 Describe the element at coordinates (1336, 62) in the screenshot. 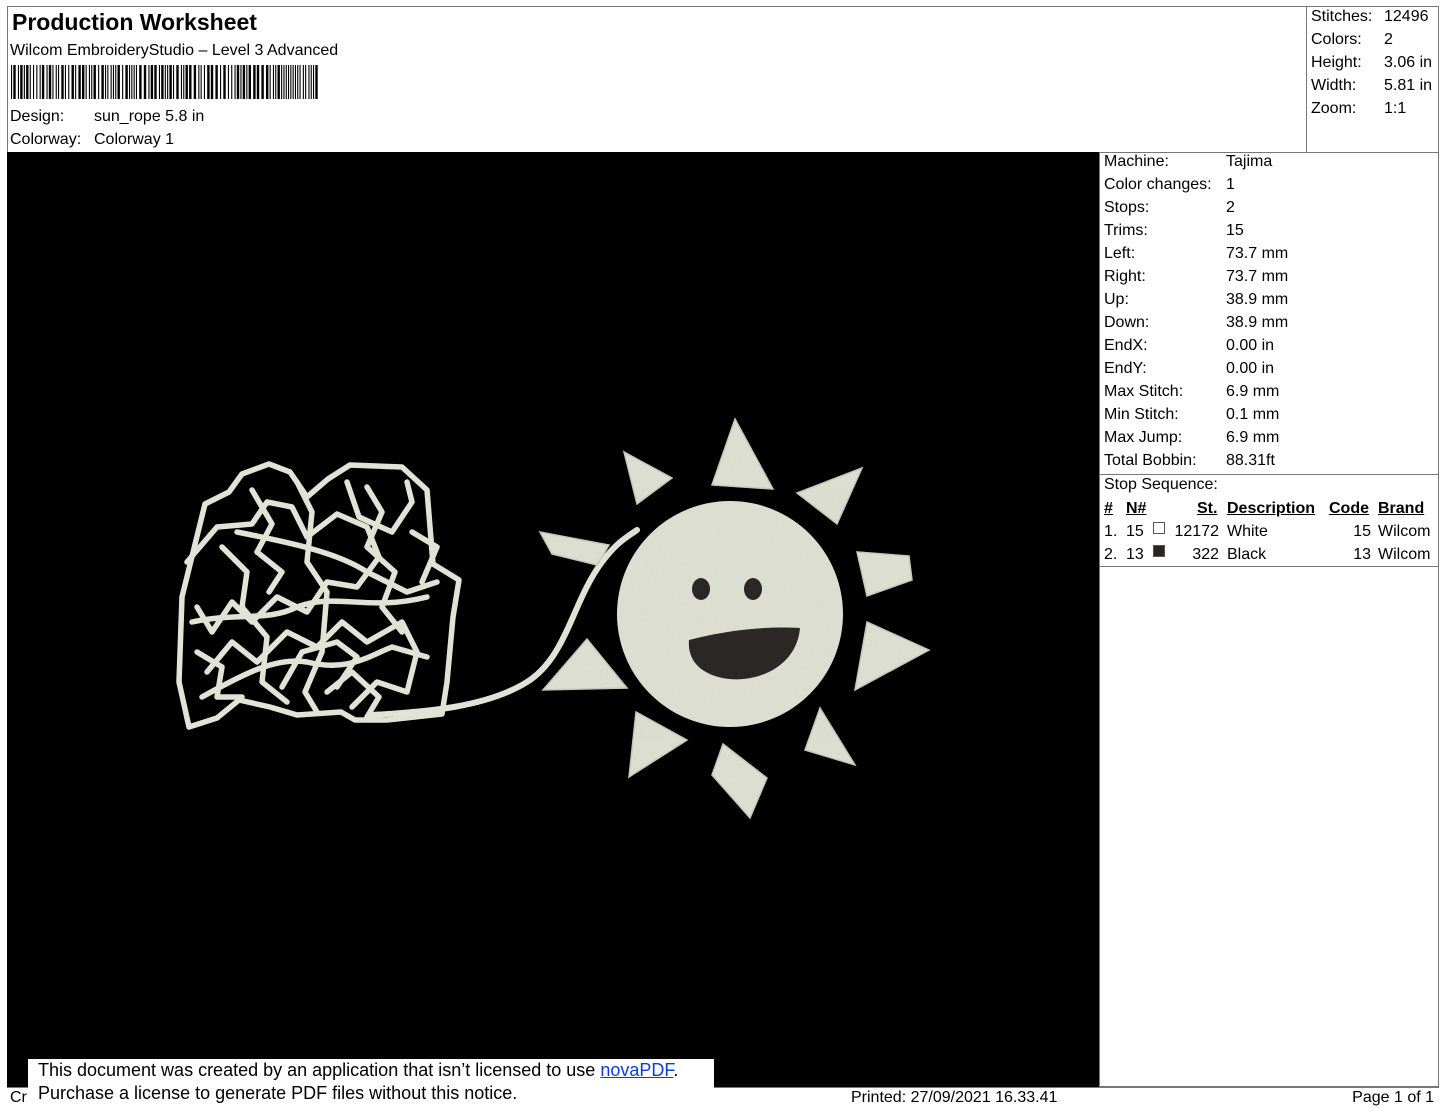

I see `summary-label: Height:` at that location.